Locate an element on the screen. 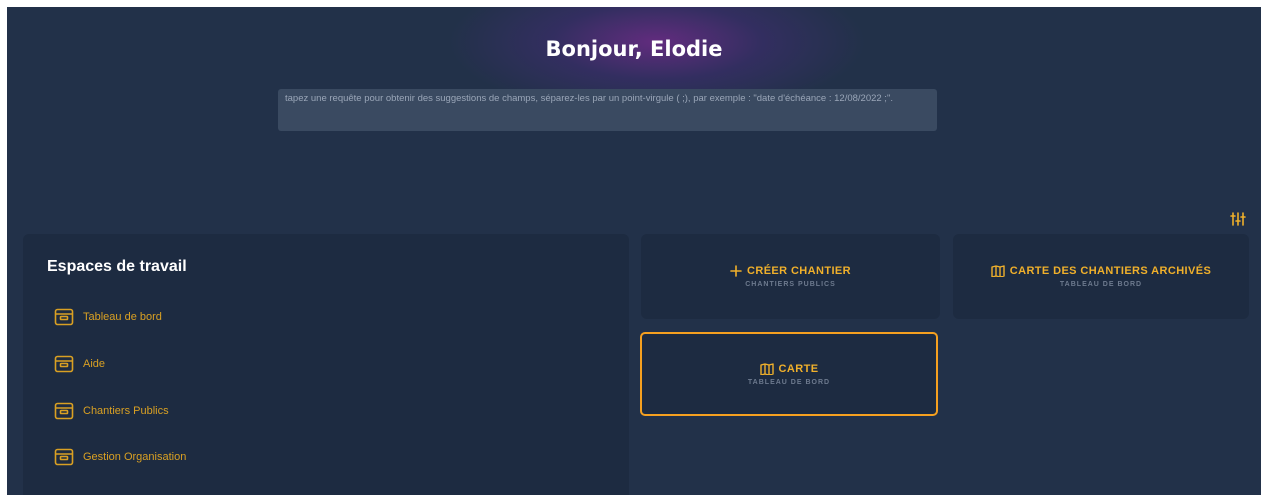 The height and width of the screenshot is (495, 1261). workspace-item-label: Aide is located at coordinates (94, 364).